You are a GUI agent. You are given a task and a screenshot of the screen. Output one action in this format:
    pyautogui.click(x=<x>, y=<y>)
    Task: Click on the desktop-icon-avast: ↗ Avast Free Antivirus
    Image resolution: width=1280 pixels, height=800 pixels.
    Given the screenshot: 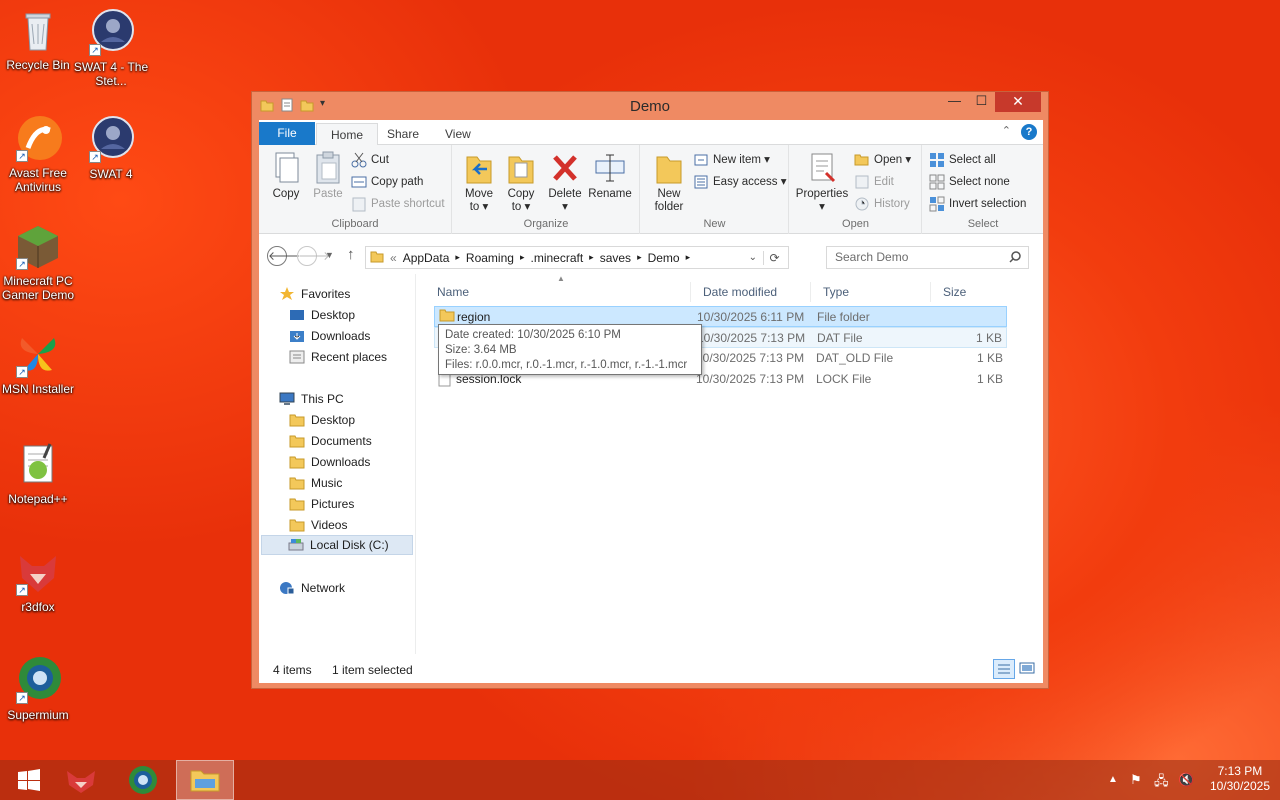 What is the action you would take?
    pyautogui.click(x=38, y=154)
    